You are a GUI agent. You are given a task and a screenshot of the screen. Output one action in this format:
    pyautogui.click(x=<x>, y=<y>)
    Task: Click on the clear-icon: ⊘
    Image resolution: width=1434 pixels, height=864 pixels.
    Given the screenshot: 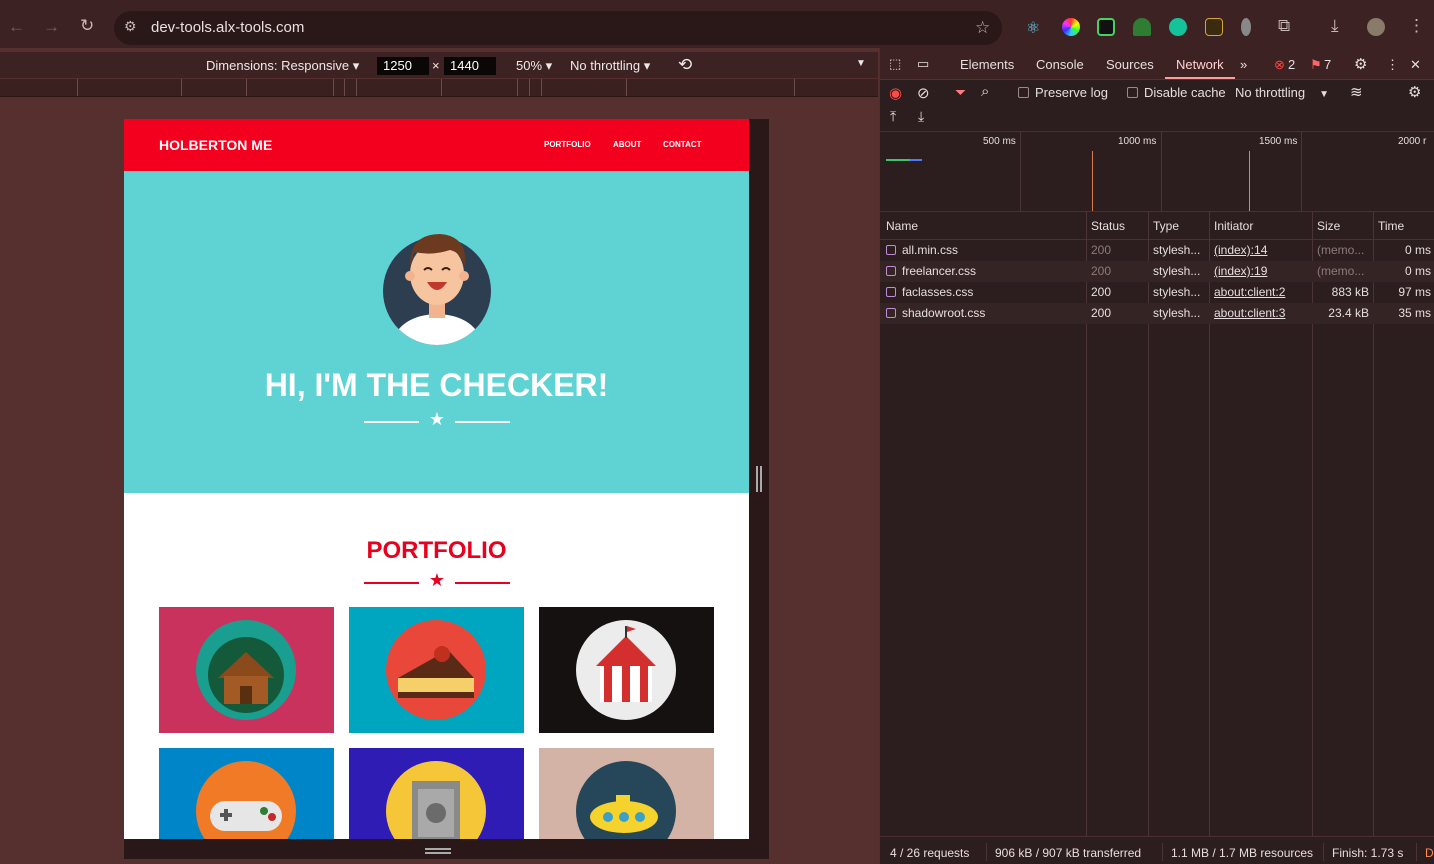 What is the action you would take?
    pyautogui.click(x=923, y=93)
    